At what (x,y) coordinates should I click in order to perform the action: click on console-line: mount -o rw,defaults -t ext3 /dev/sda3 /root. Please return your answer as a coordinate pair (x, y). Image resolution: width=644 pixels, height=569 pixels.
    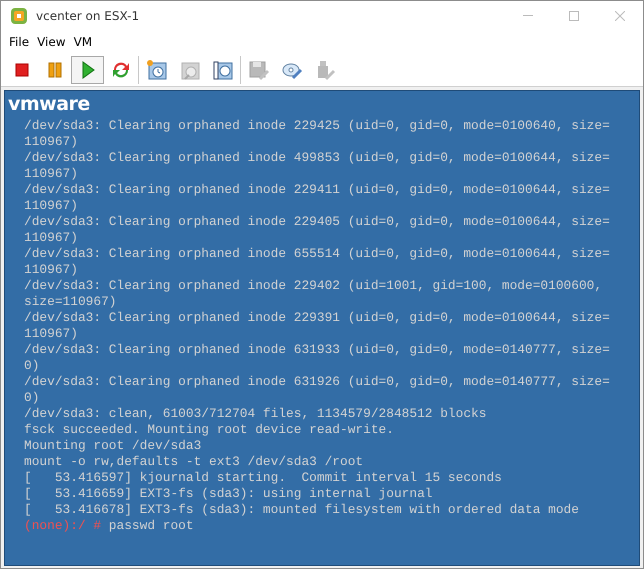
    Looking at the image, I should click on (194, 462).